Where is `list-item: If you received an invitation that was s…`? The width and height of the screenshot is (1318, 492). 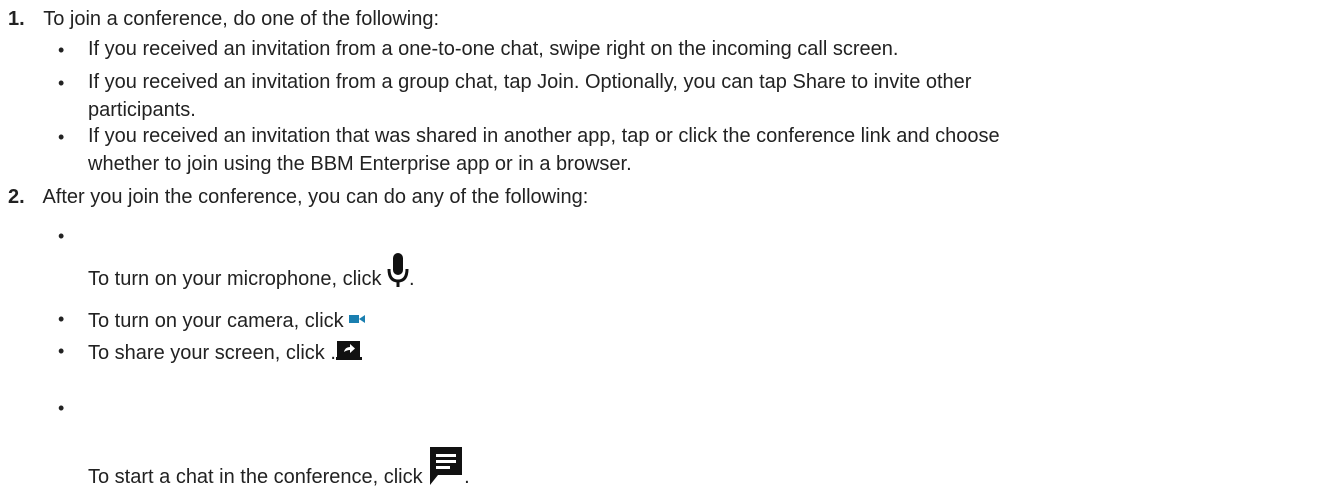
list-item: If you received an invitation that was s… is located at coordinates (544, 136).